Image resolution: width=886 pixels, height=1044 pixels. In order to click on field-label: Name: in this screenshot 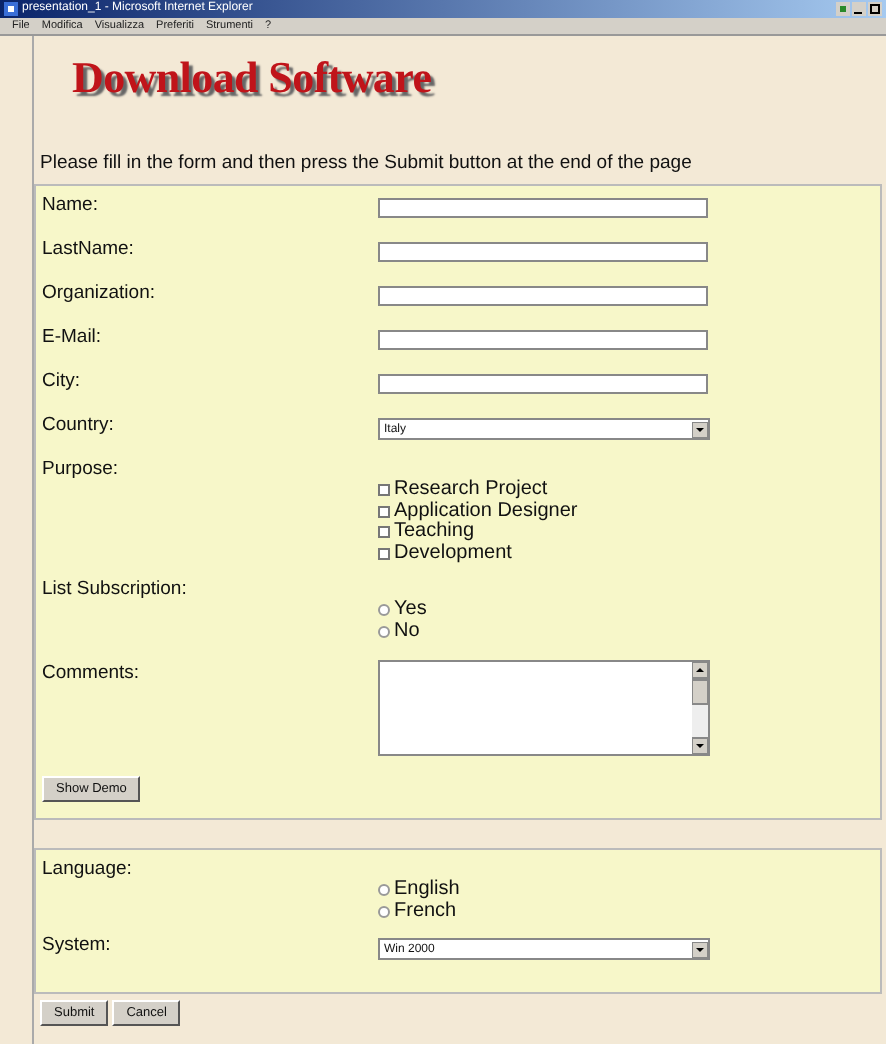, I will do `click(71, 206)`.